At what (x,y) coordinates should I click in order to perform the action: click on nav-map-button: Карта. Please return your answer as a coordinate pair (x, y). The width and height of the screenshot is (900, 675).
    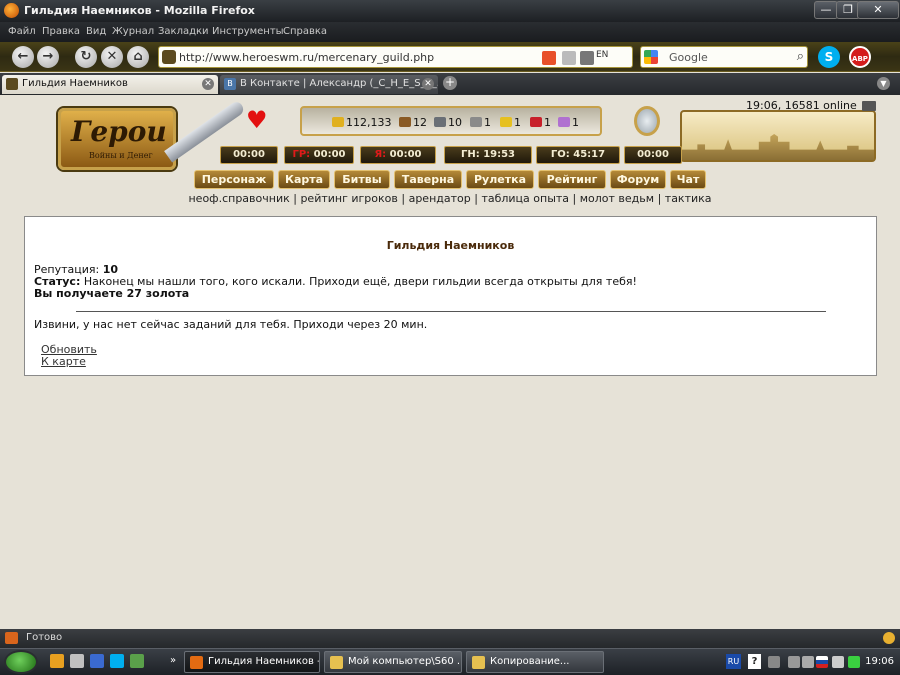
    Looking at the image, I should click on (304, 179).